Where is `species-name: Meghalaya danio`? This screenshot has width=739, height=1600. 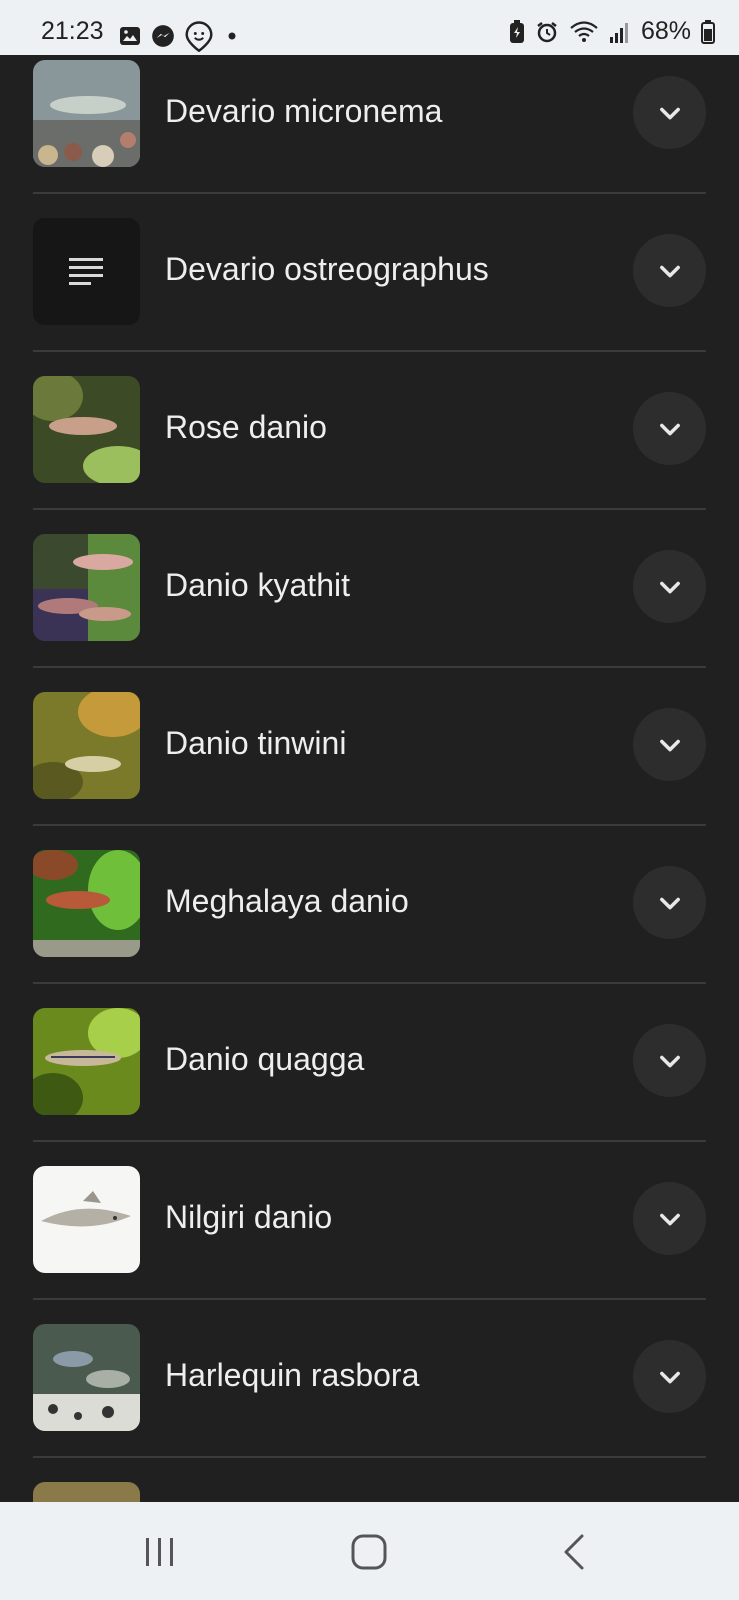
species-name: Meghalaya danio is located at coordinates (287, 901).